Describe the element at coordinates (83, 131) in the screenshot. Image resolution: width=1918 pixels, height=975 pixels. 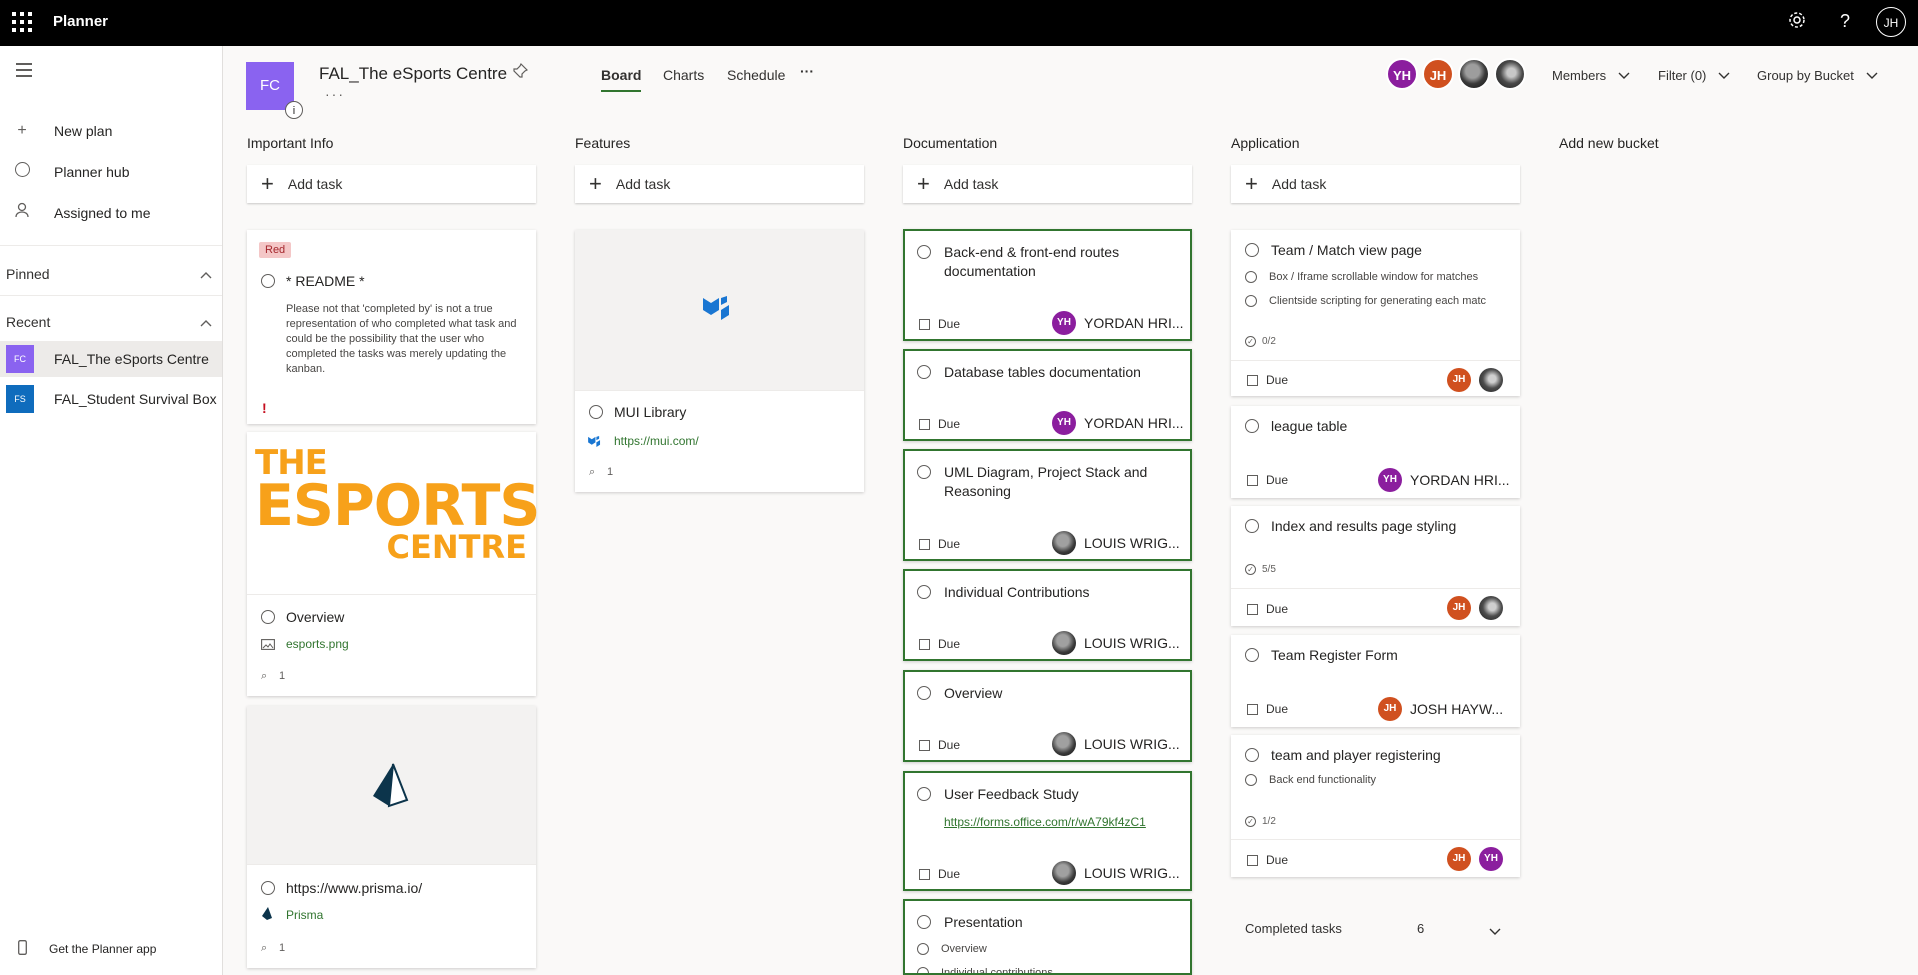
I see `nav-new-plan-label: New plan` at that location.